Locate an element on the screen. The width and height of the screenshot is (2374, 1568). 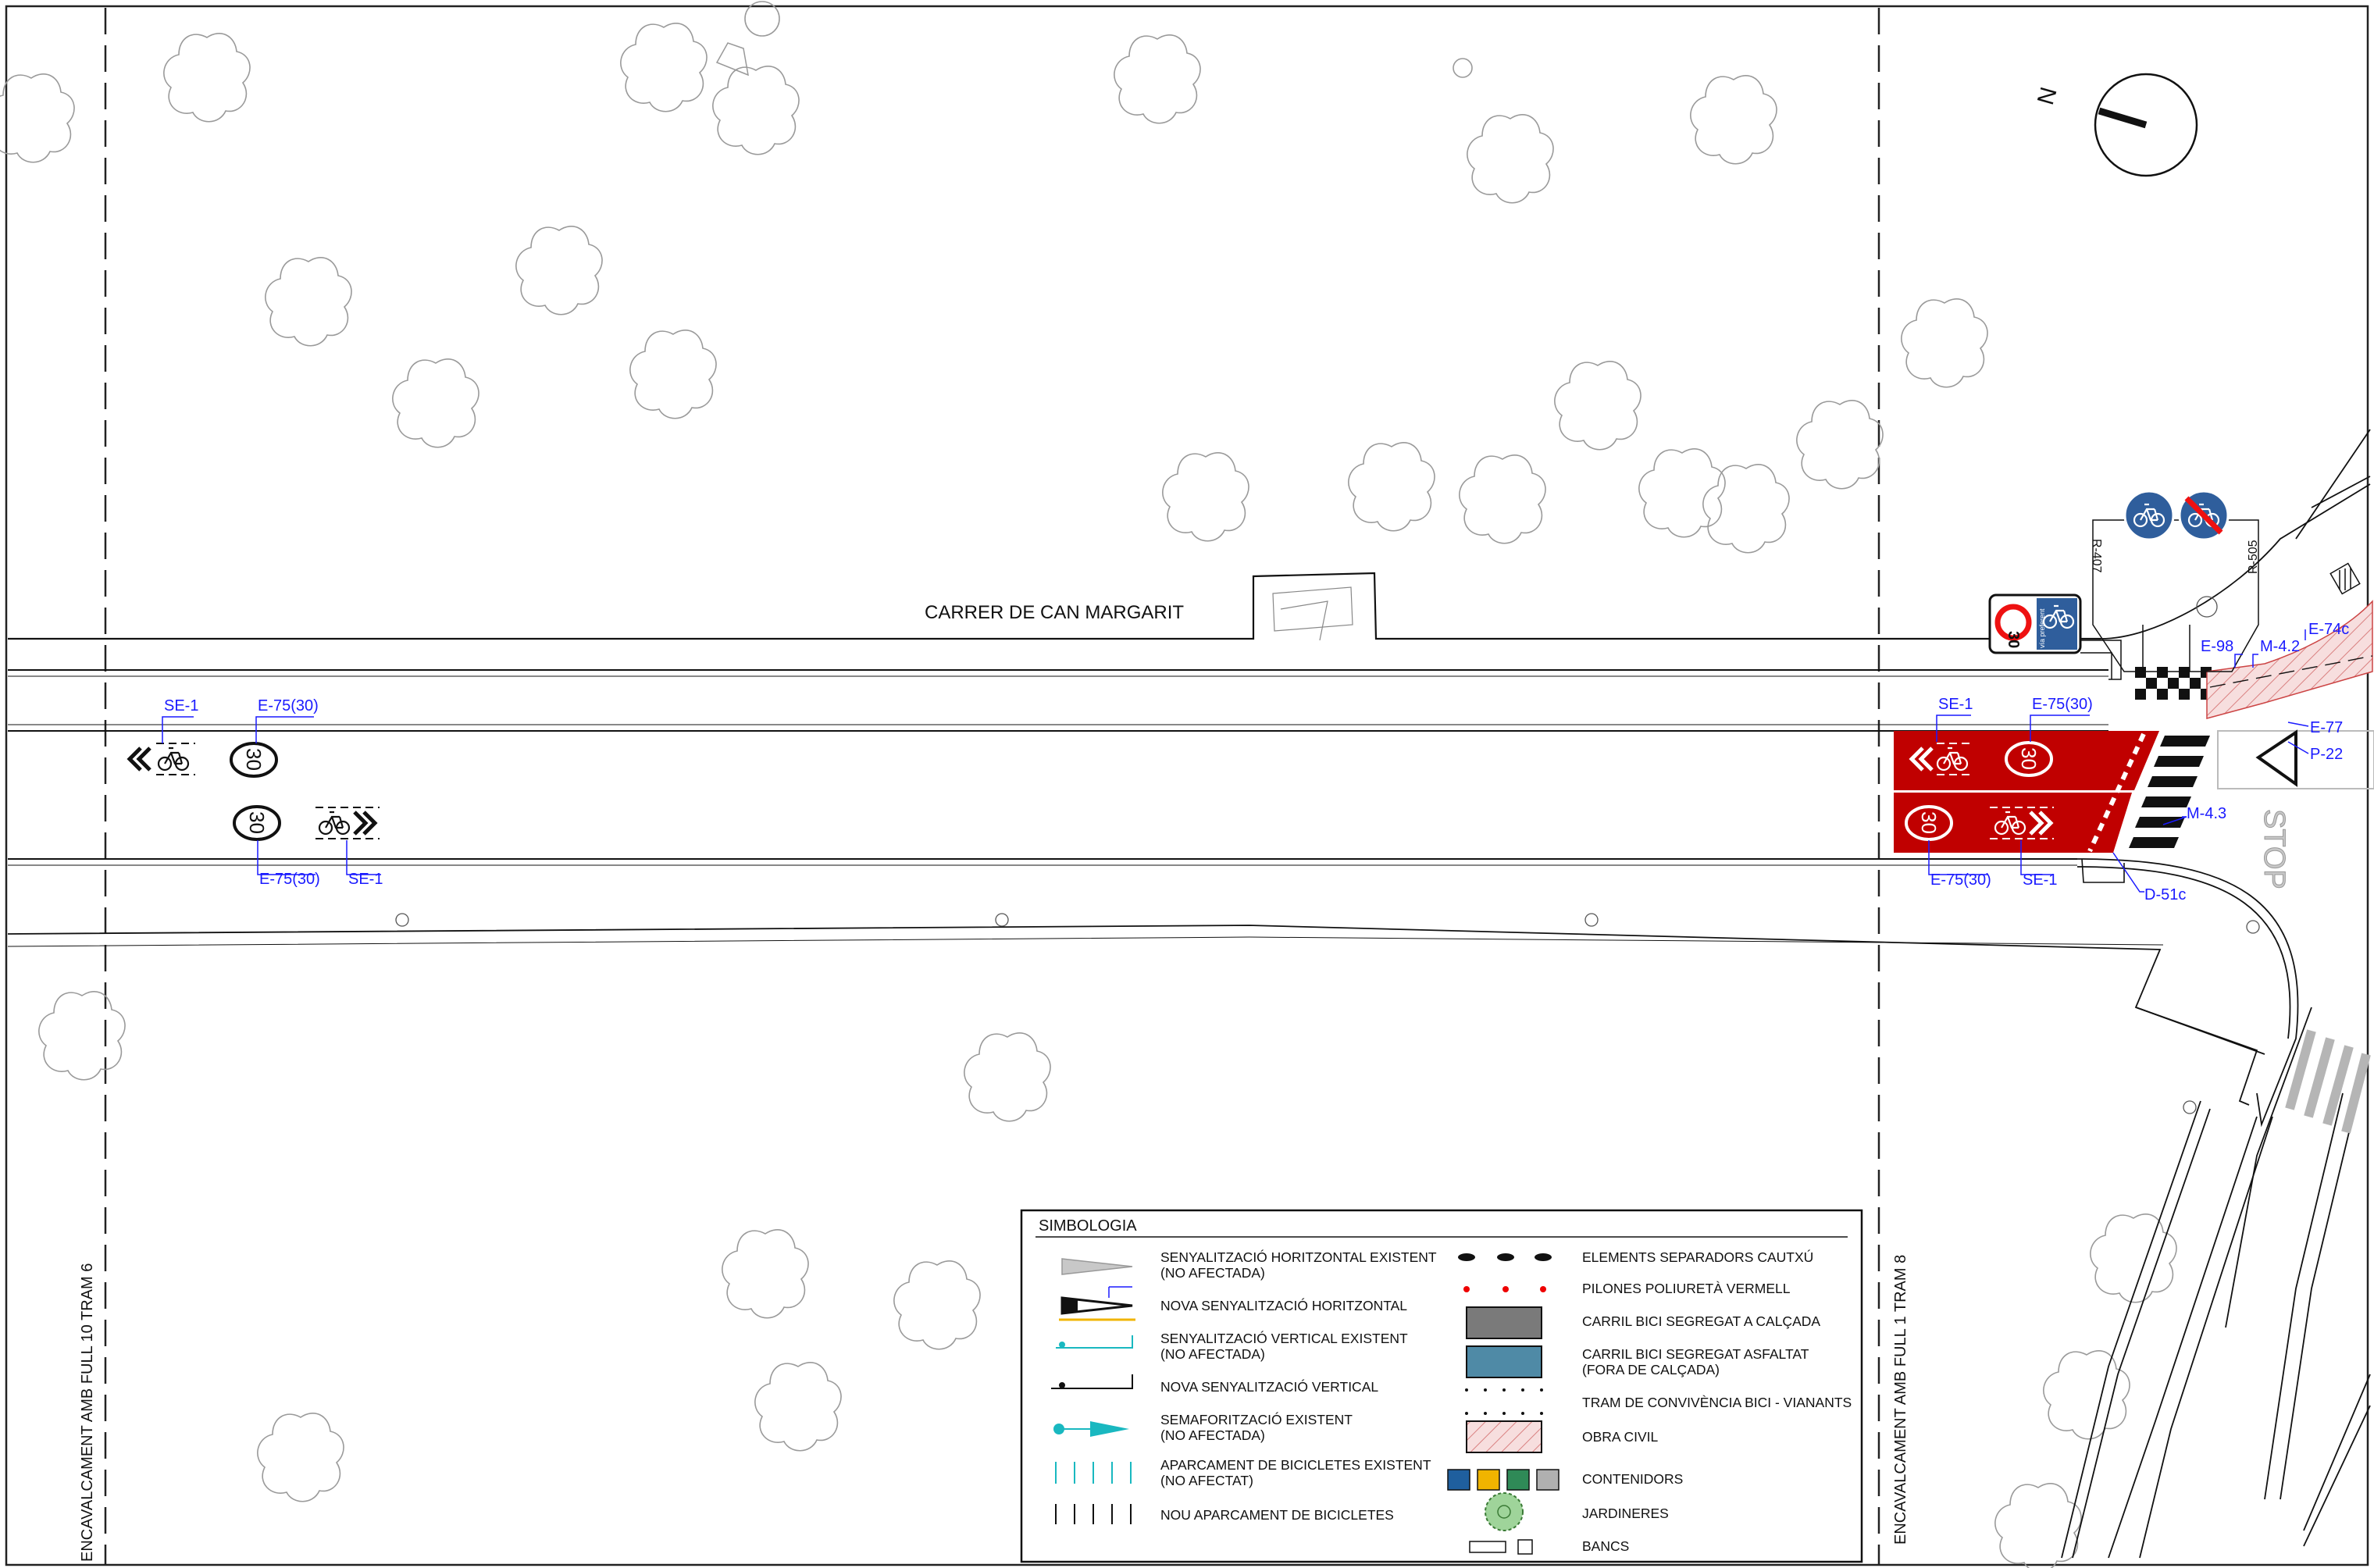
tag-p22: P-22 is located at coordinates (2326, 754).